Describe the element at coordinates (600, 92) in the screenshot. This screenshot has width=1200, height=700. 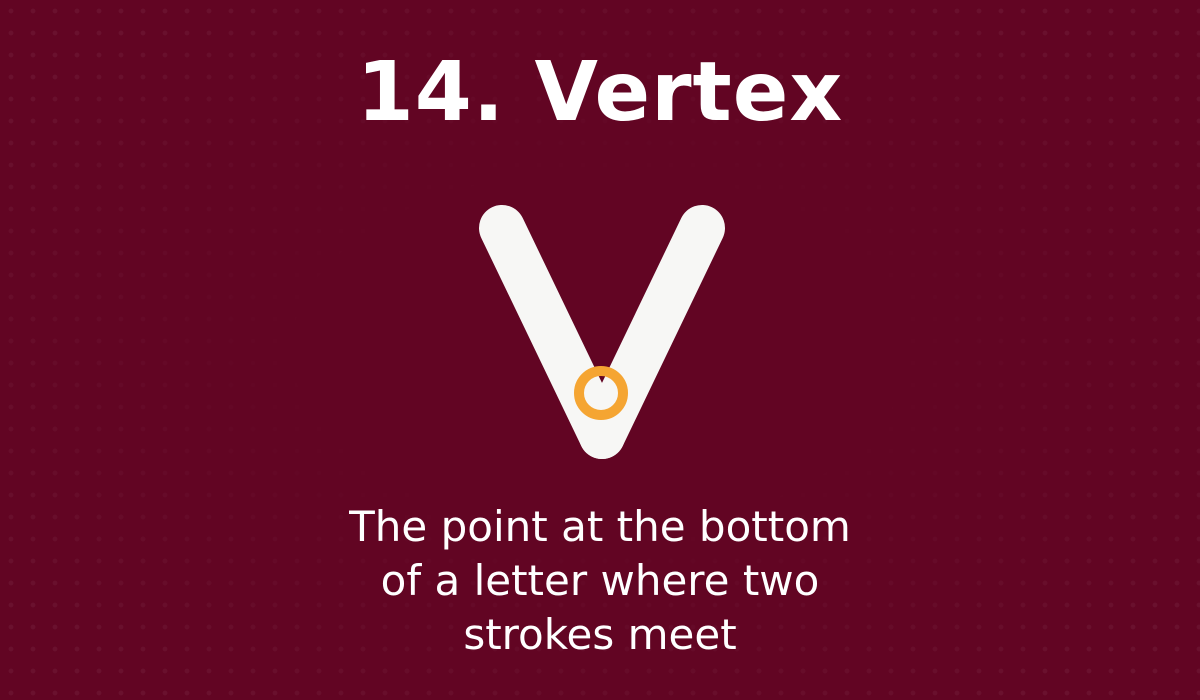
I see `page-title: 14. Vertex` at that location.